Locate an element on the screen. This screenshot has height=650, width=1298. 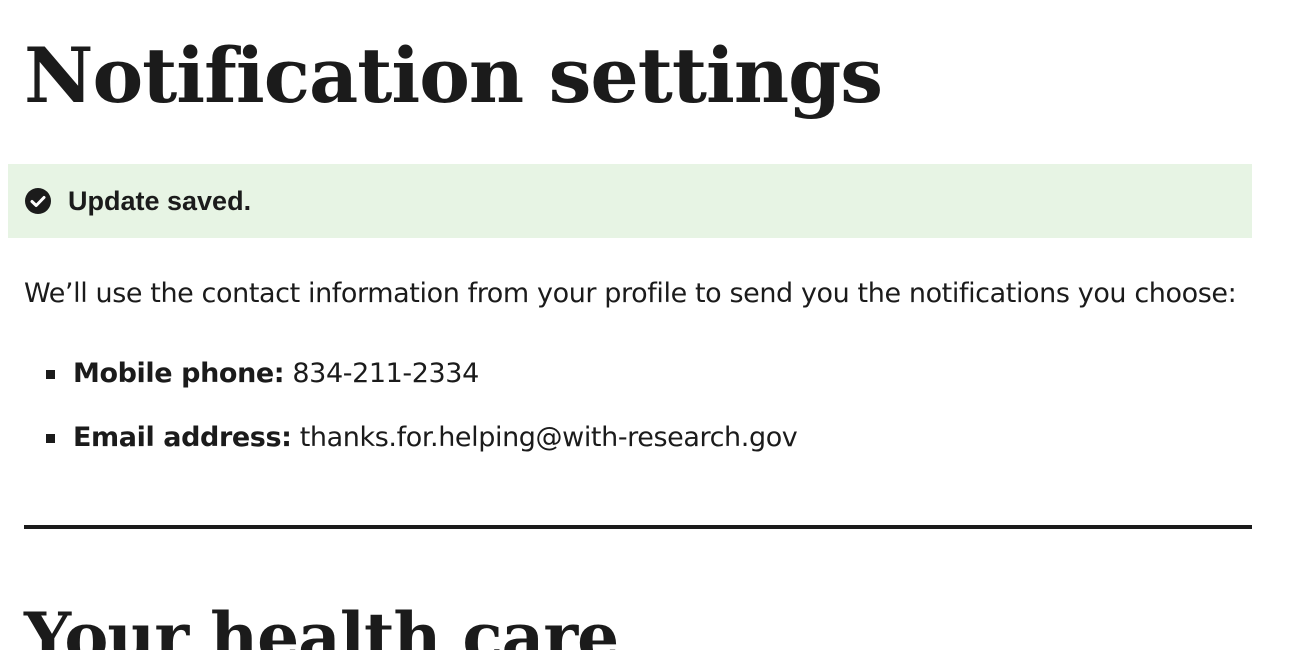
section-divider is located at coordinates (638, 527).